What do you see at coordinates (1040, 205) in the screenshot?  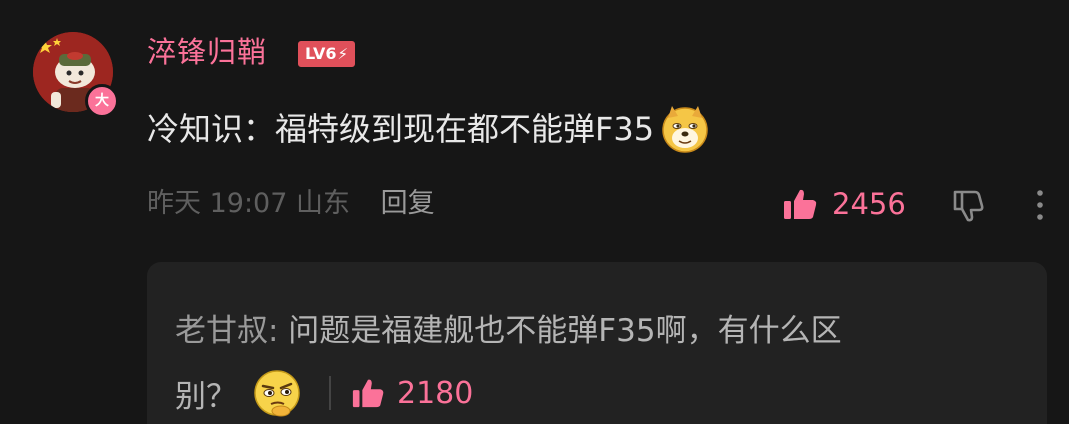 I see `more-options-icon` at bounding box center [1040, 205].